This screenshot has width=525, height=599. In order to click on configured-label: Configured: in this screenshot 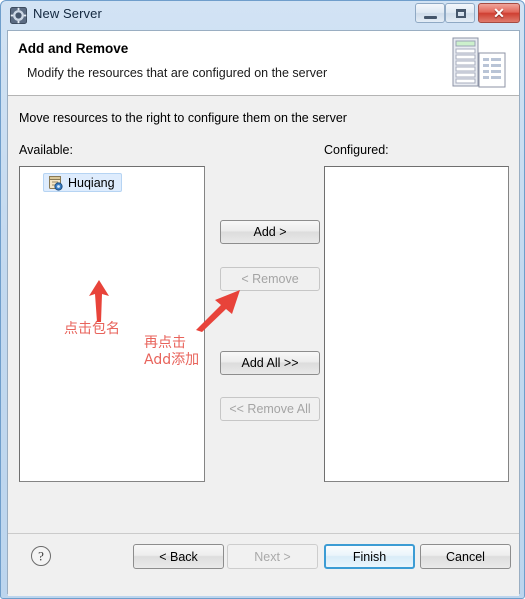, I will do `click(356, 150)`.